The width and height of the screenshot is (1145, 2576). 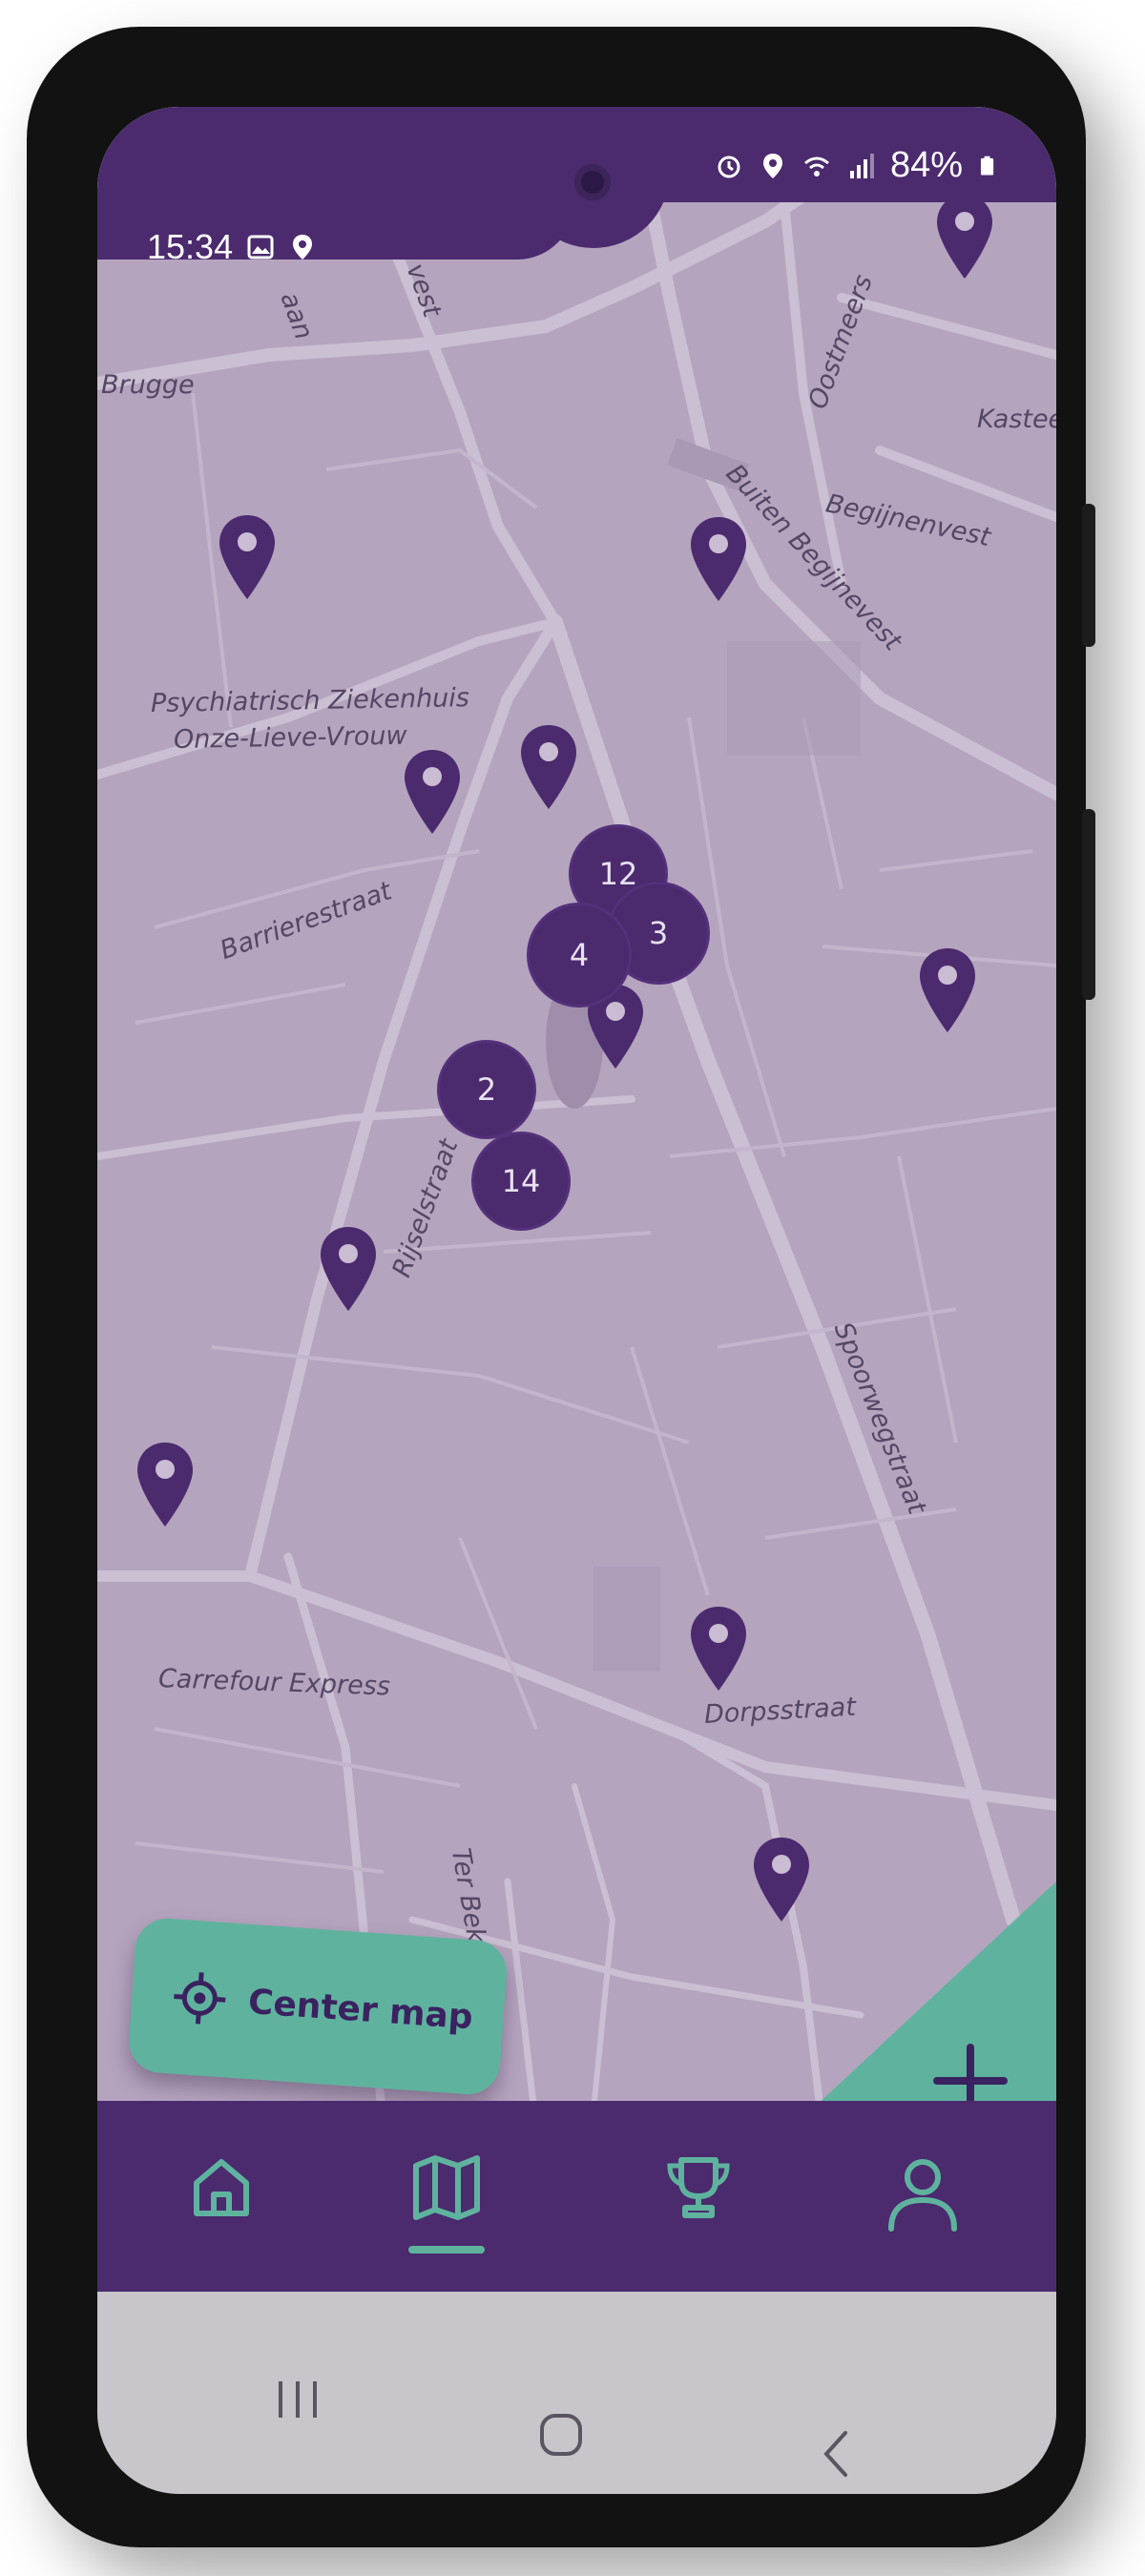 I want to click on map-label: Kastee, so click(x=1017, y=419).